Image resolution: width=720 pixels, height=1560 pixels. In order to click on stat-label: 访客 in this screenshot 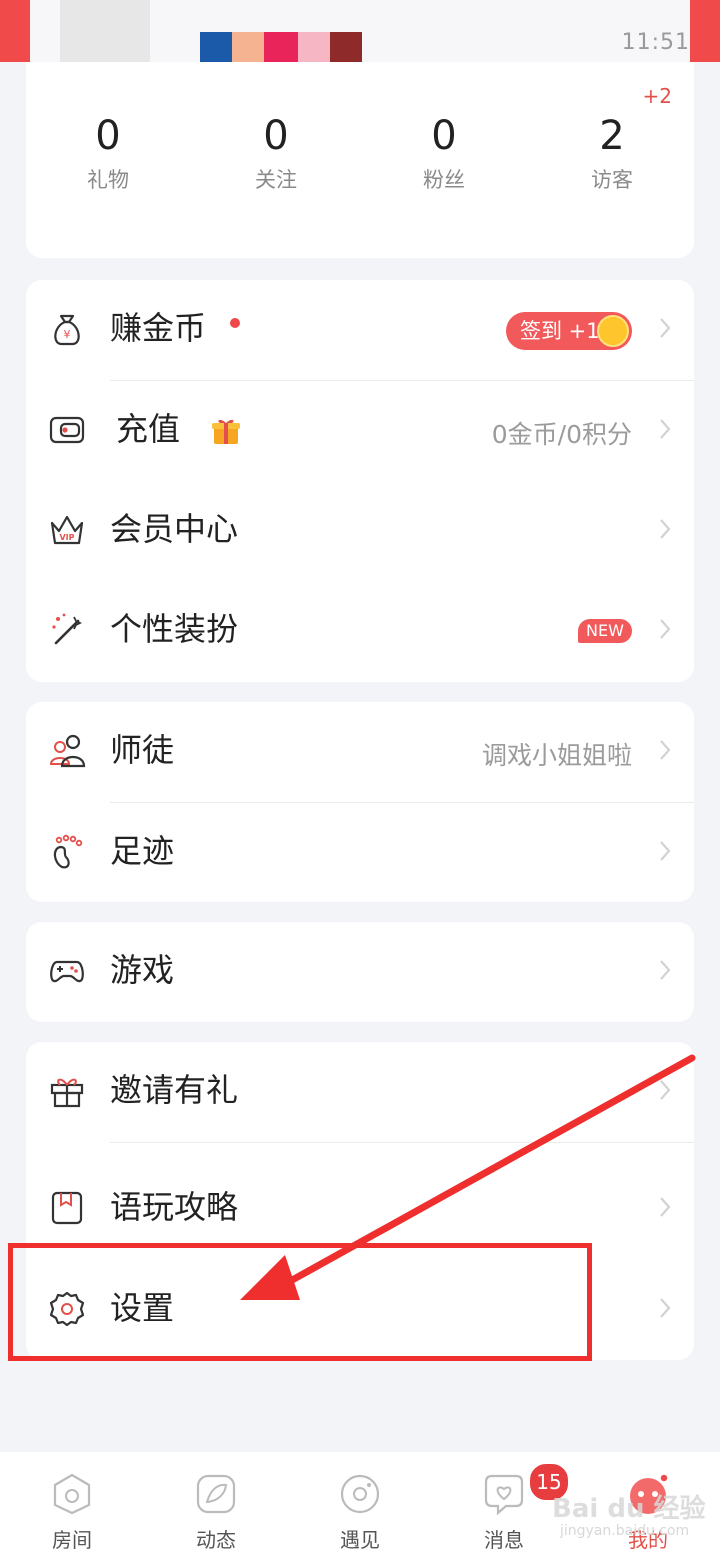, I will do `click(612, 180)`.